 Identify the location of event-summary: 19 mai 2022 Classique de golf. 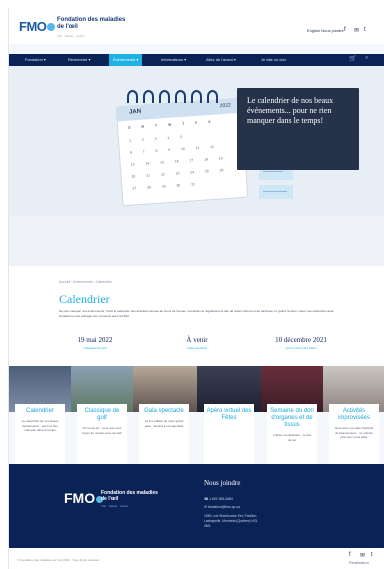
(95, 343).